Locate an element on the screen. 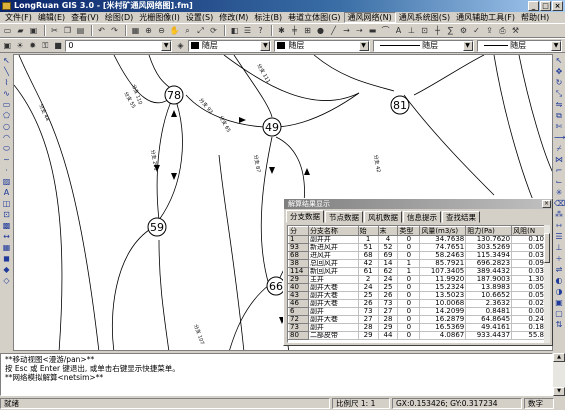 Image resolution: width=565 pixels, height=410 pixels. menu-settings: 设置(S) is located at coordinates (199, 17).